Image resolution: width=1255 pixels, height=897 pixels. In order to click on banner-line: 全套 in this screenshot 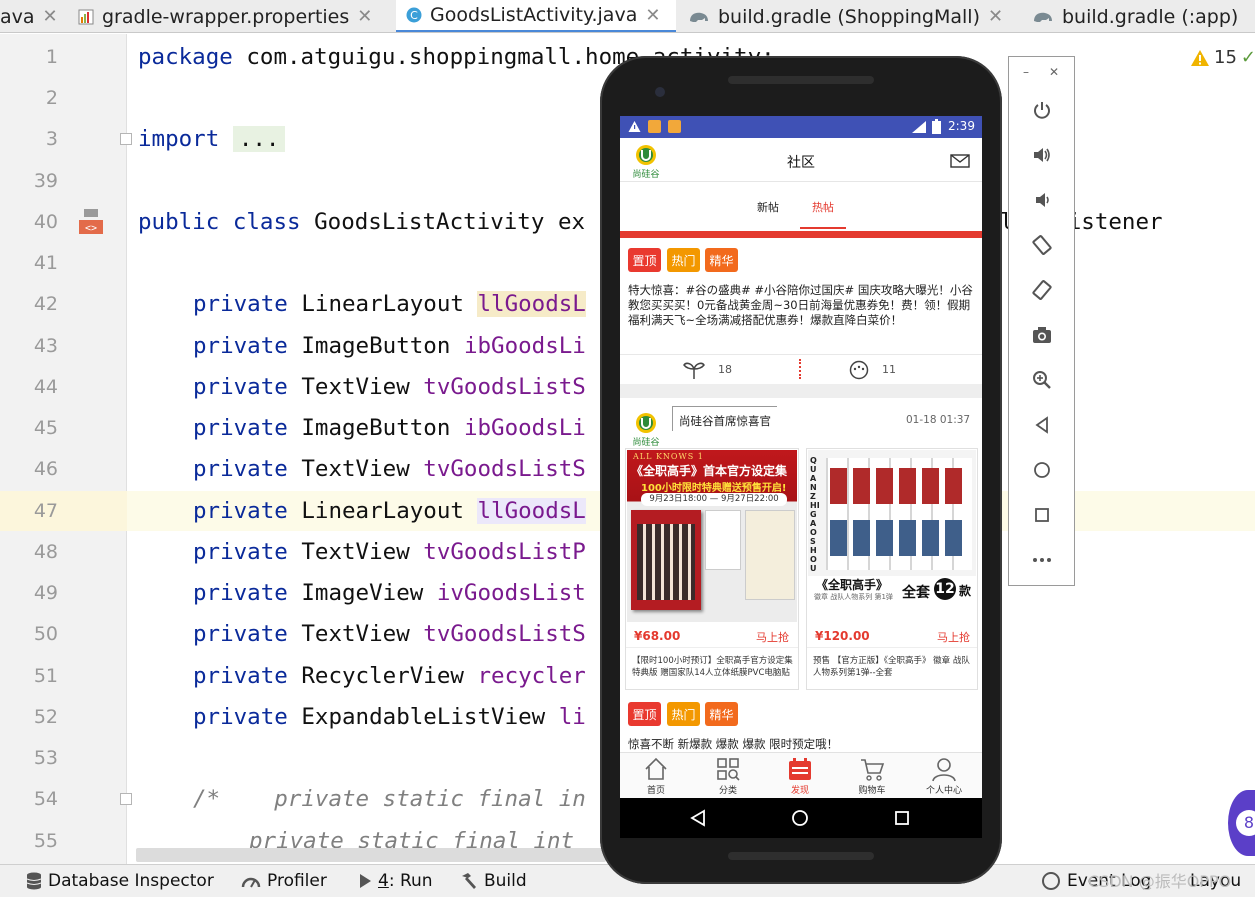, I will do `click(916, 593)`.